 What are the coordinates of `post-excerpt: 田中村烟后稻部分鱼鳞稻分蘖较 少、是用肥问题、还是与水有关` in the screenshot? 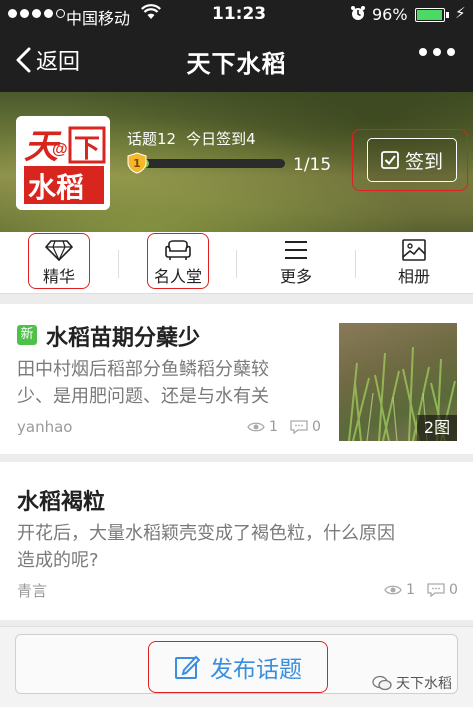 It's located at (143, 383).